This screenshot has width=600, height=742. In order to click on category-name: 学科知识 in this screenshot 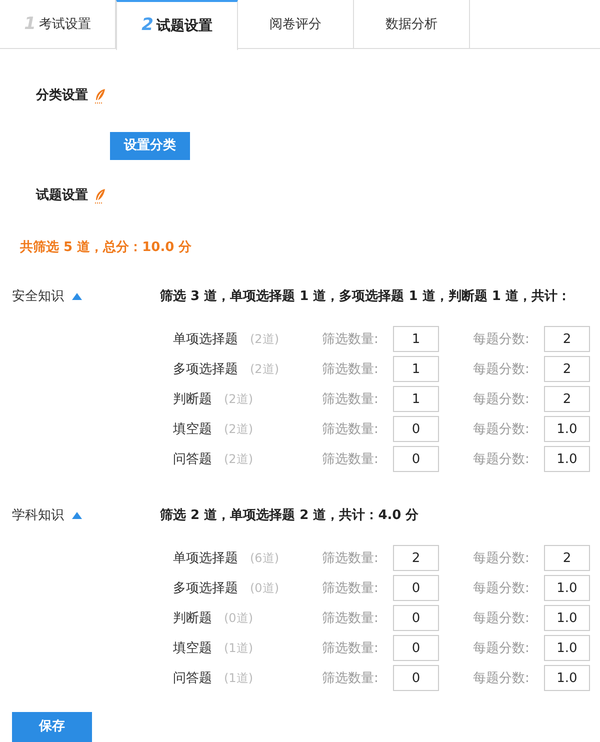, I will do `click(38, 515)`.